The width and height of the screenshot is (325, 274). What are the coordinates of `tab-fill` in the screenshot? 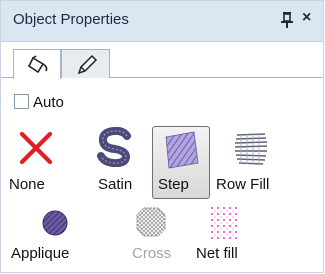 It's located at (37, 64).